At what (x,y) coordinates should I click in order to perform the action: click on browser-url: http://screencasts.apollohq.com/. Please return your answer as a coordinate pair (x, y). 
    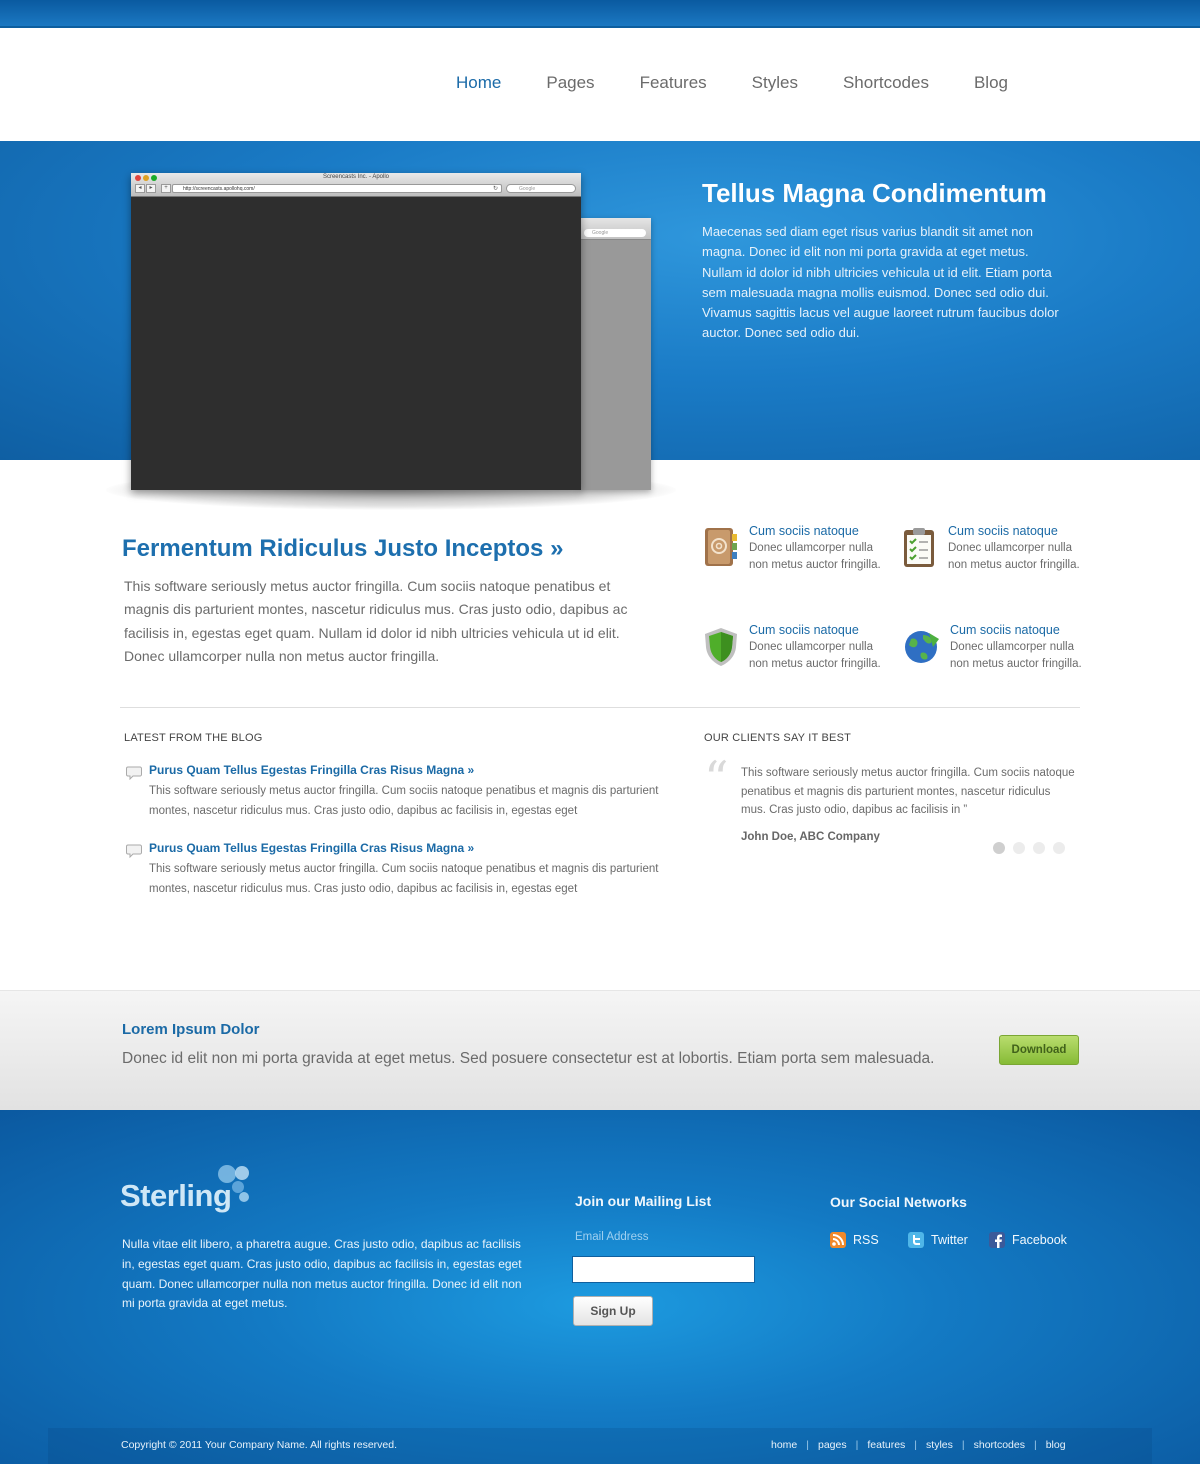
    Looking at the image, I should click on (219, 189).